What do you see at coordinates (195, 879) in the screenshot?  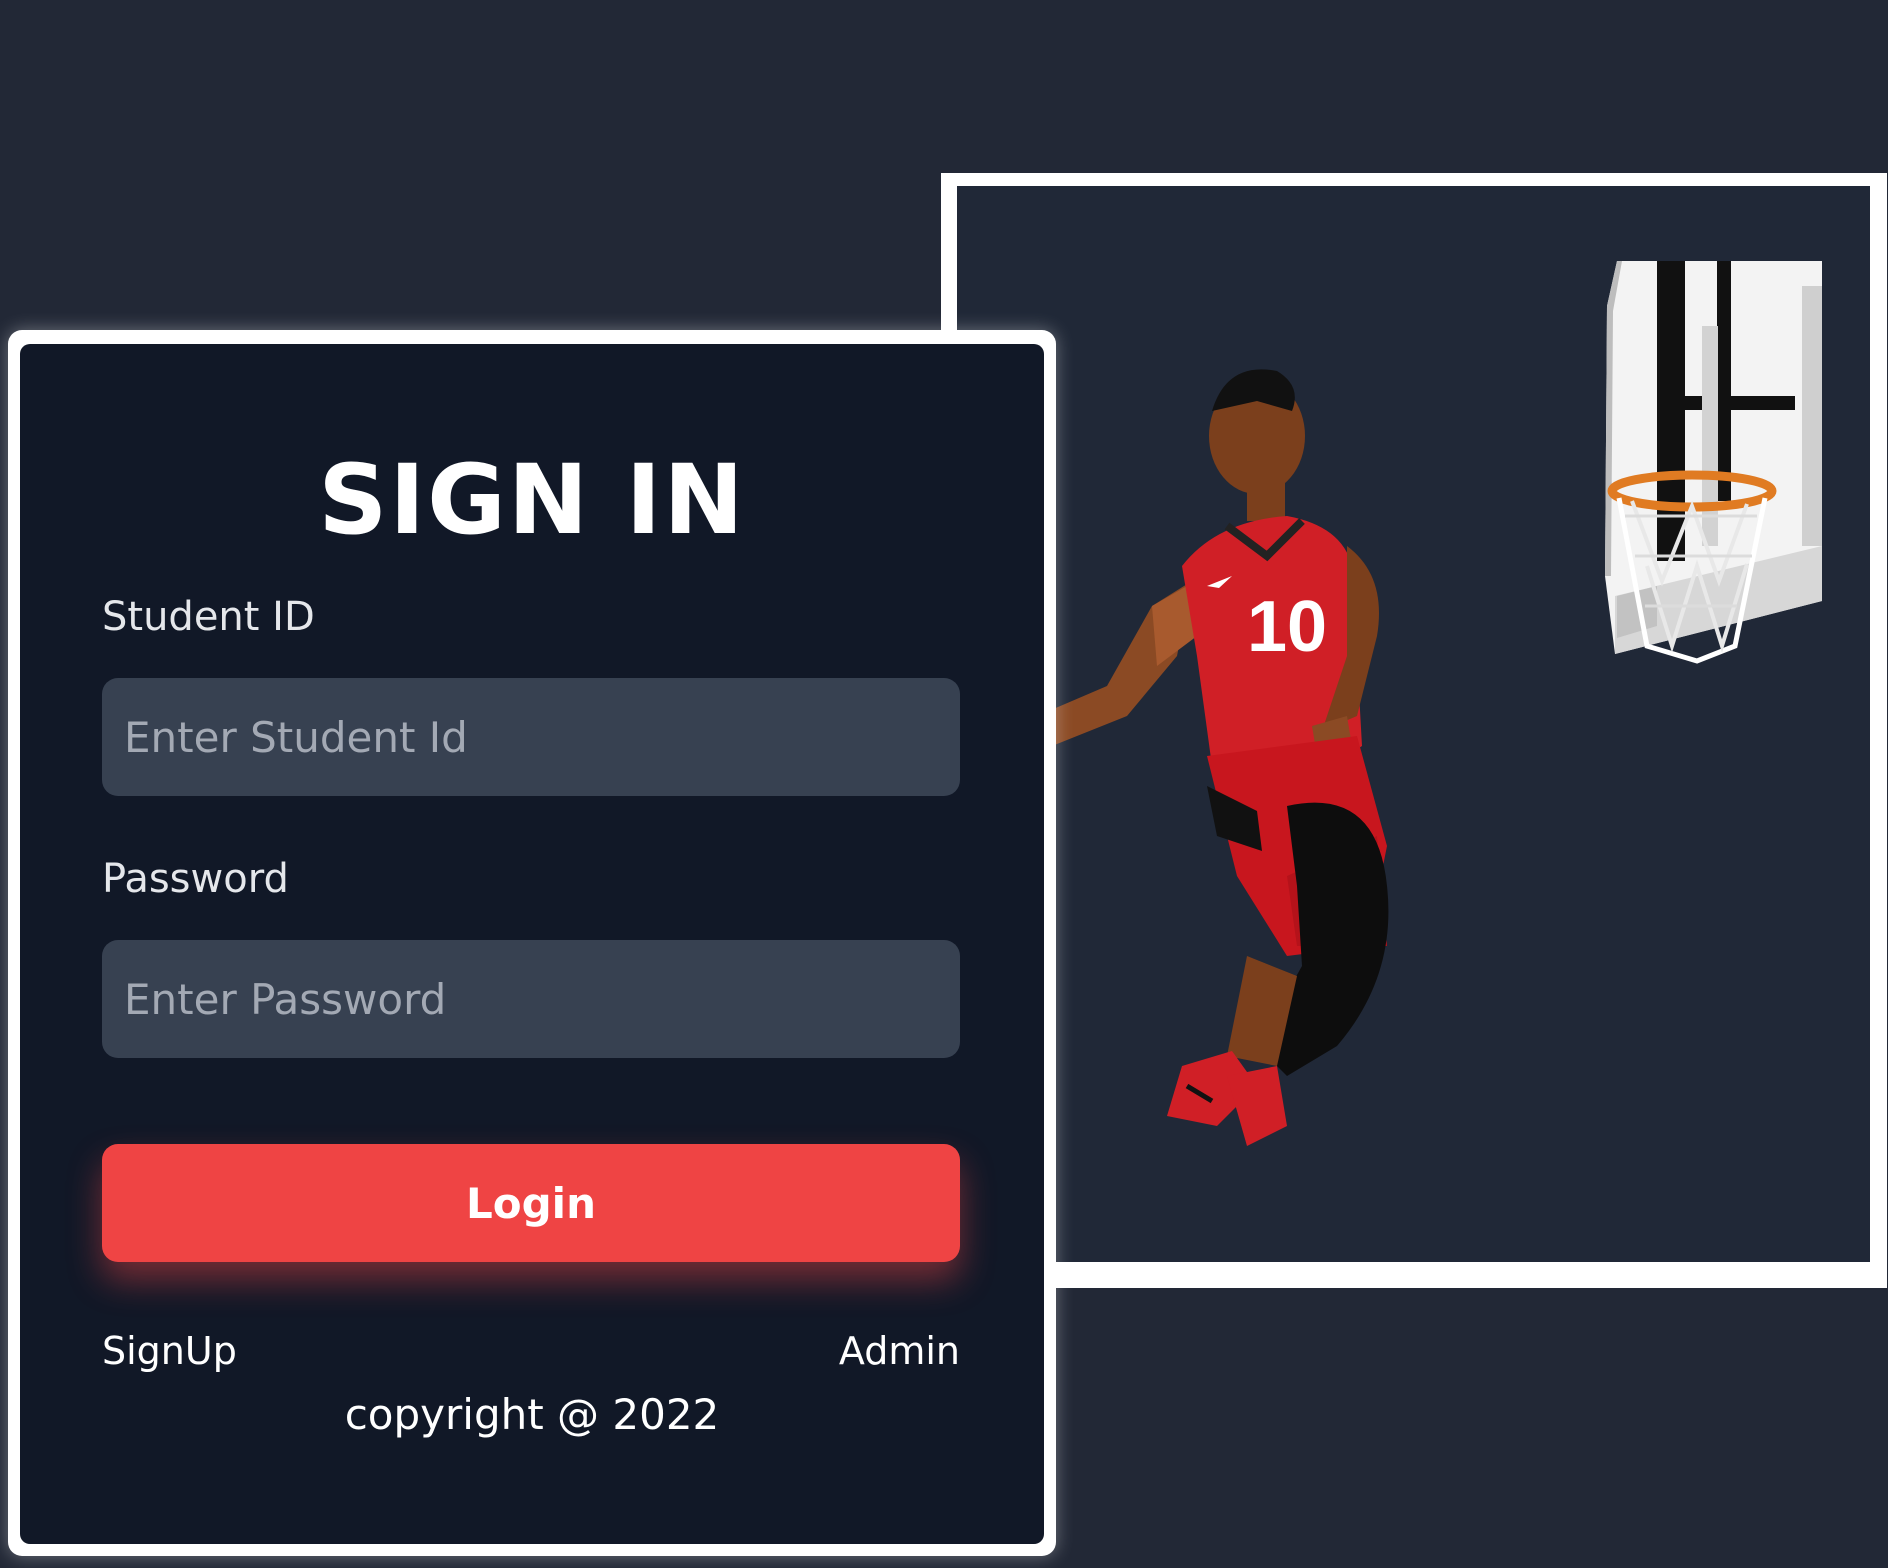 I see `password-label: Password` at bounding box center [195, 879].